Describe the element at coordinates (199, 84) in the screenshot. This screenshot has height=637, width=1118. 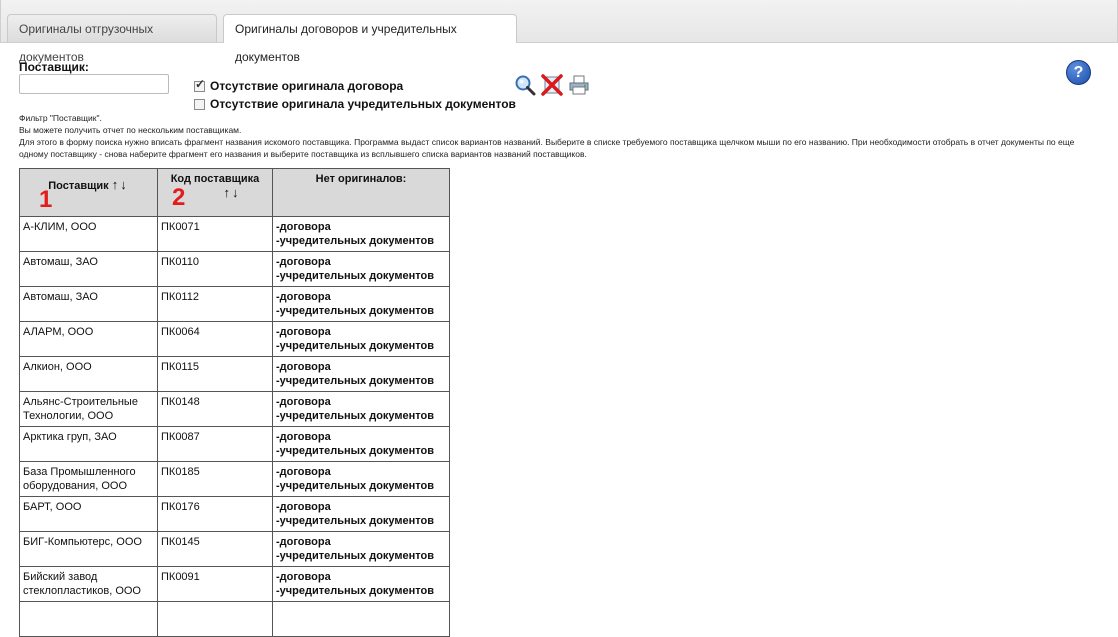
I see `checkbox-contract` at that location.